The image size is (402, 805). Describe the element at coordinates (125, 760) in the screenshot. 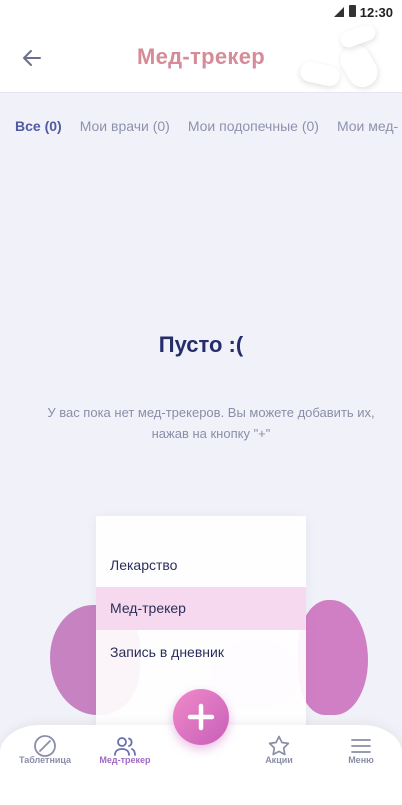

I see `nav-label-med-tracker: Мед-трекер` at that location.